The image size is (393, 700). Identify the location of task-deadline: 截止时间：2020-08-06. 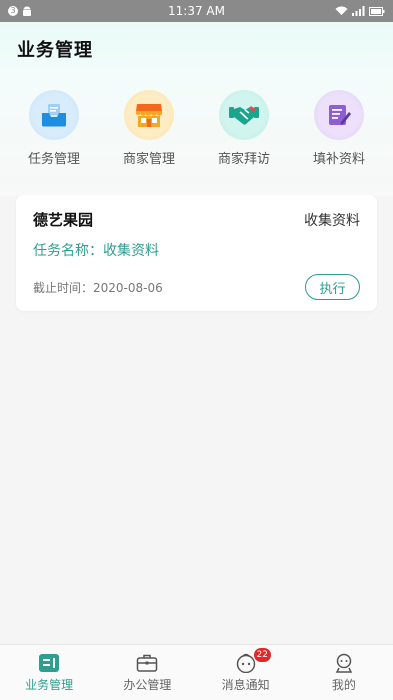
(98, 287).